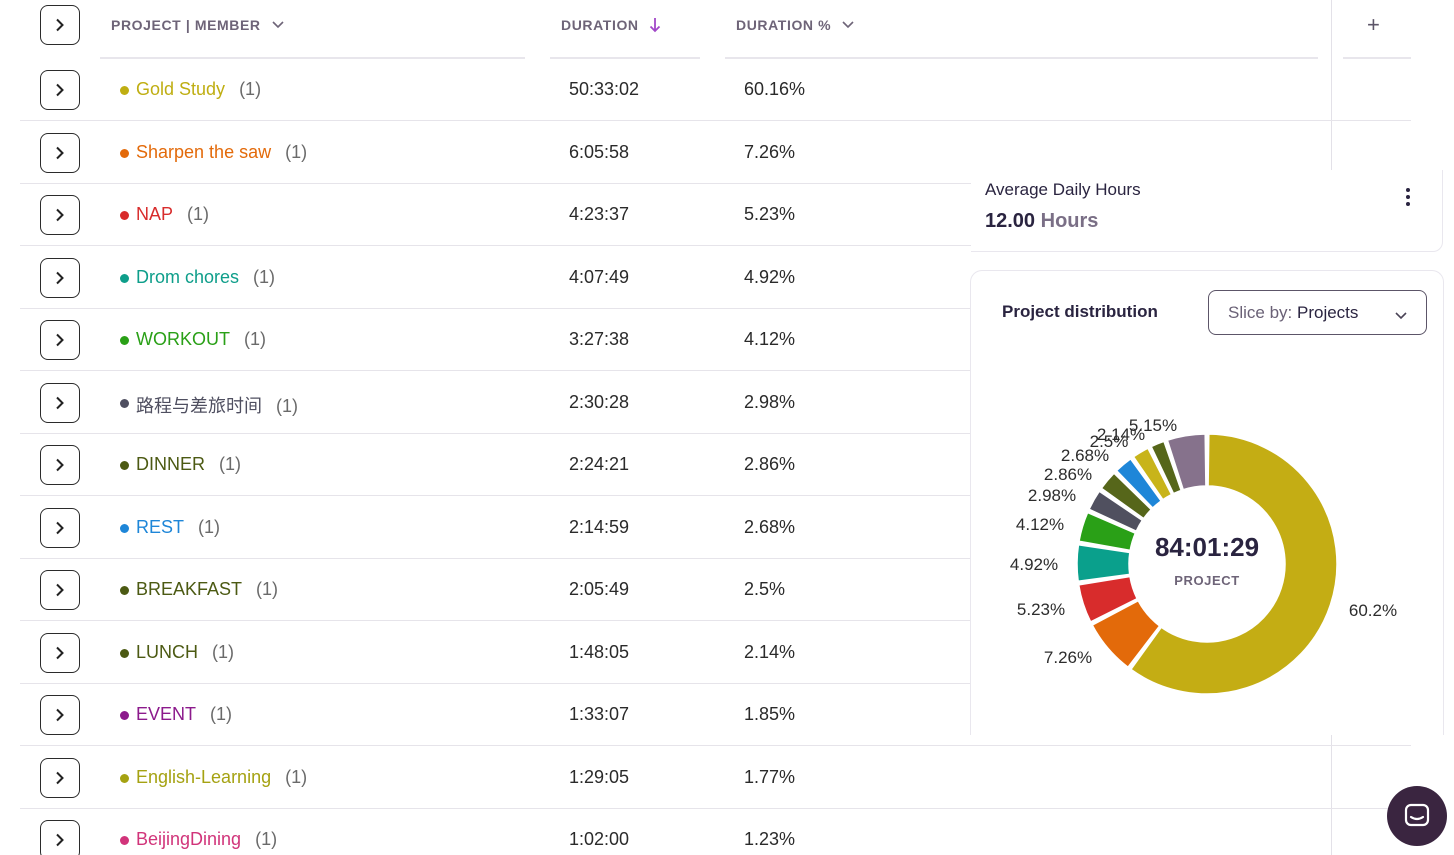 This screenshot has height=855, width=1454. What do you see at coordinates (1373, 610) in the screenshot?
I see `slice-label: 60.2%` at bounding box center [1373, 610].